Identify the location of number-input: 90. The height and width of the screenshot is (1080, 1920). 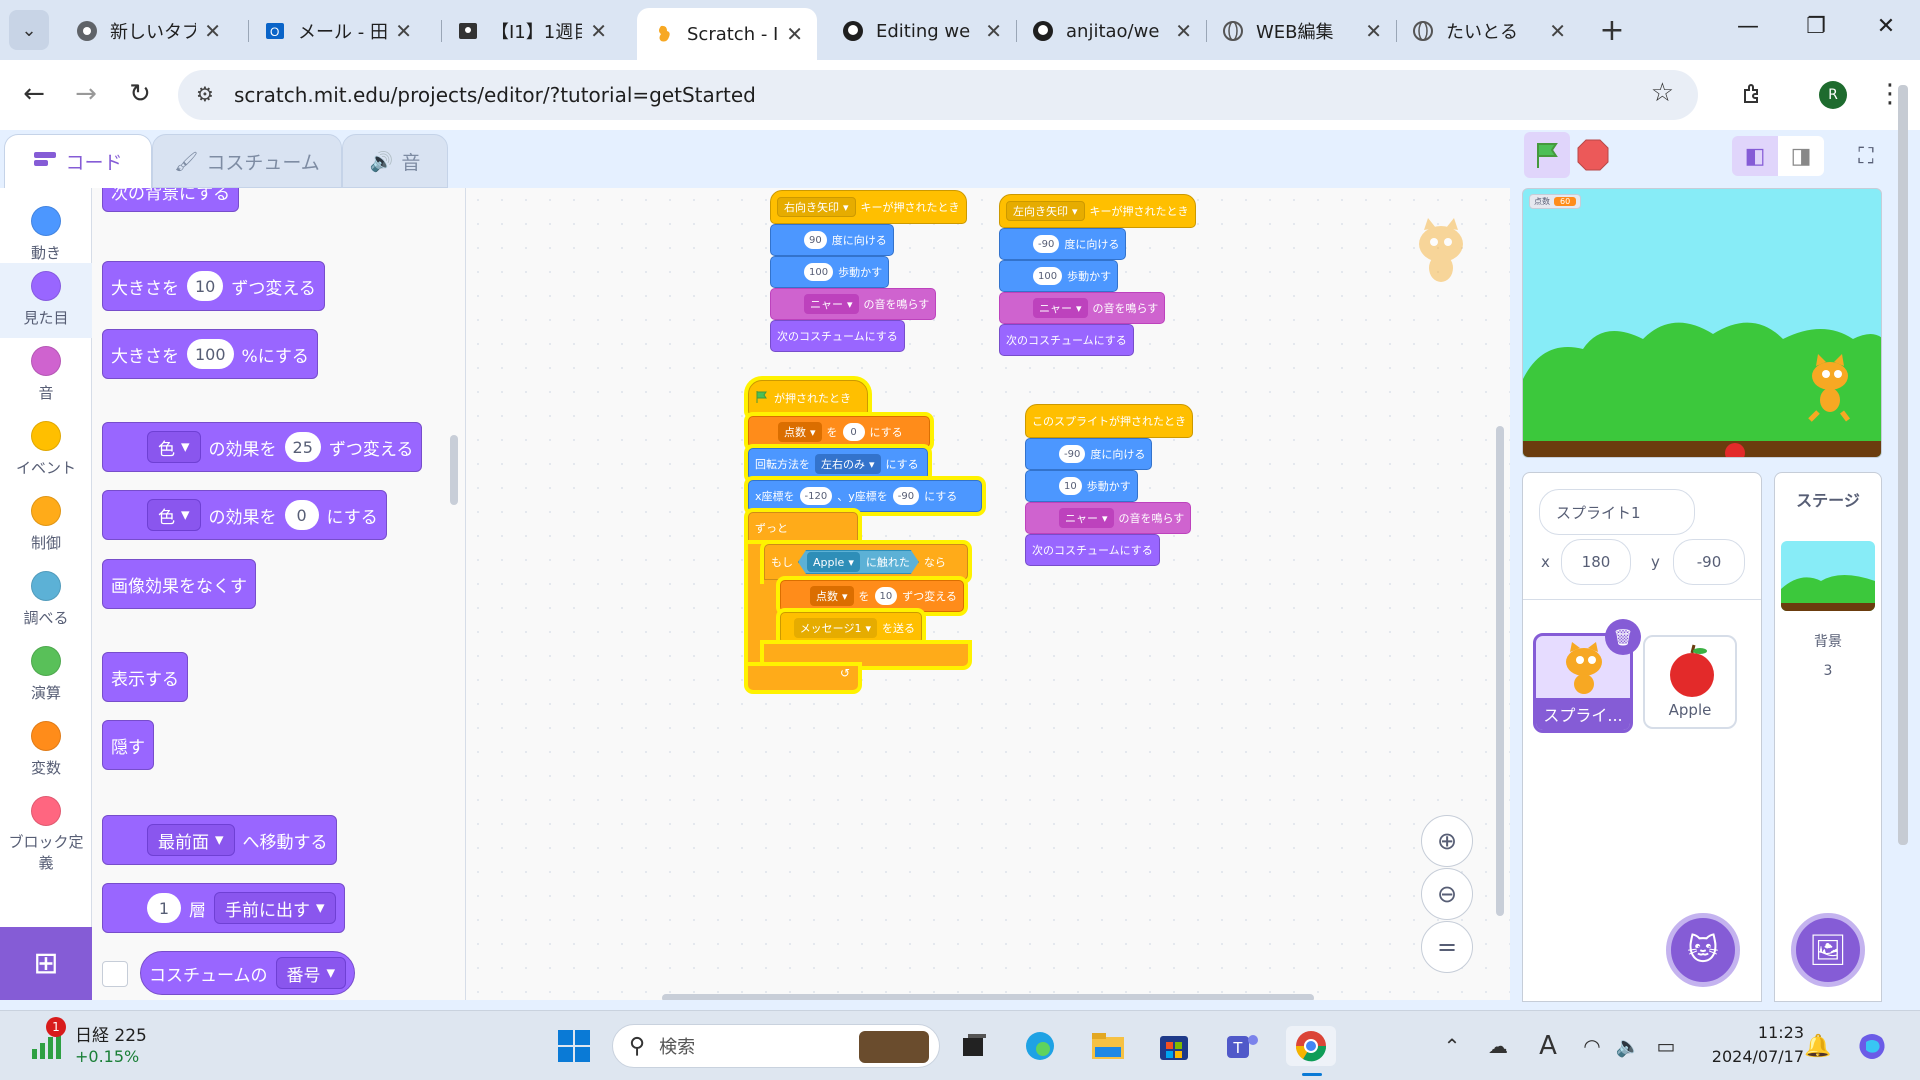
(815, 240).